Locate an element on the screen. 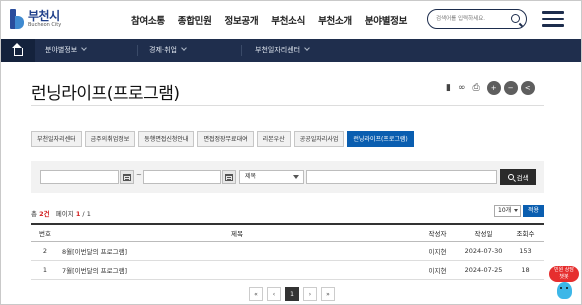 The width and height of the screenshot is (582, 305). search-filter: ~ 제목 검색 is located at coordinates (287, 177).